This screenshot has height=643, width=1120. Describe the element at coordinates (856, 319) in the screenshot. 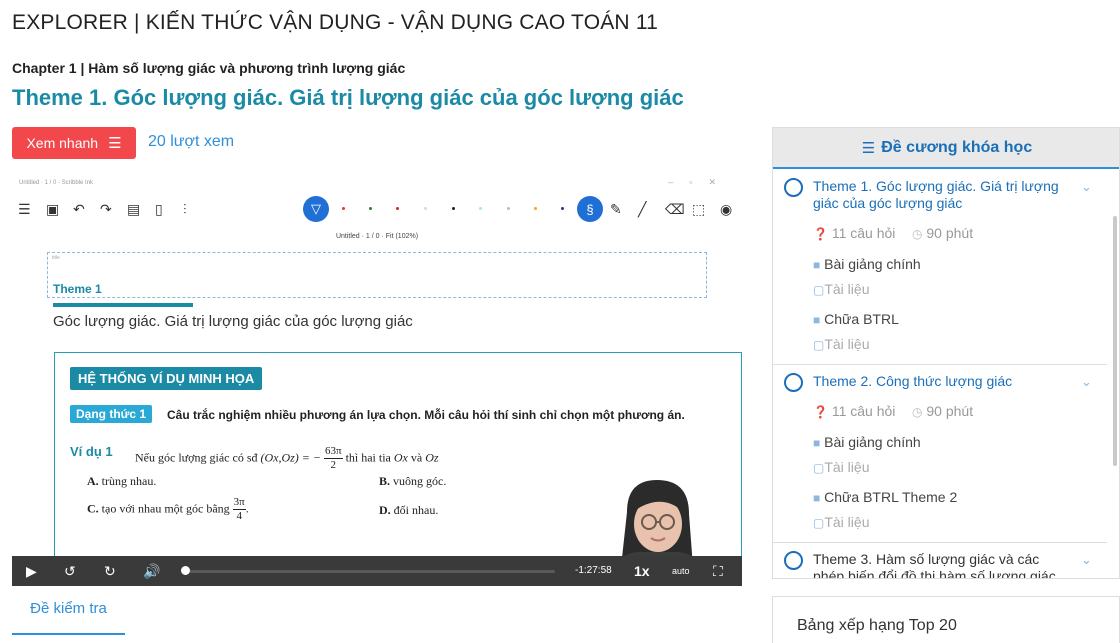

I see `lecture-item: ■ Chữa BTRL` at that location.